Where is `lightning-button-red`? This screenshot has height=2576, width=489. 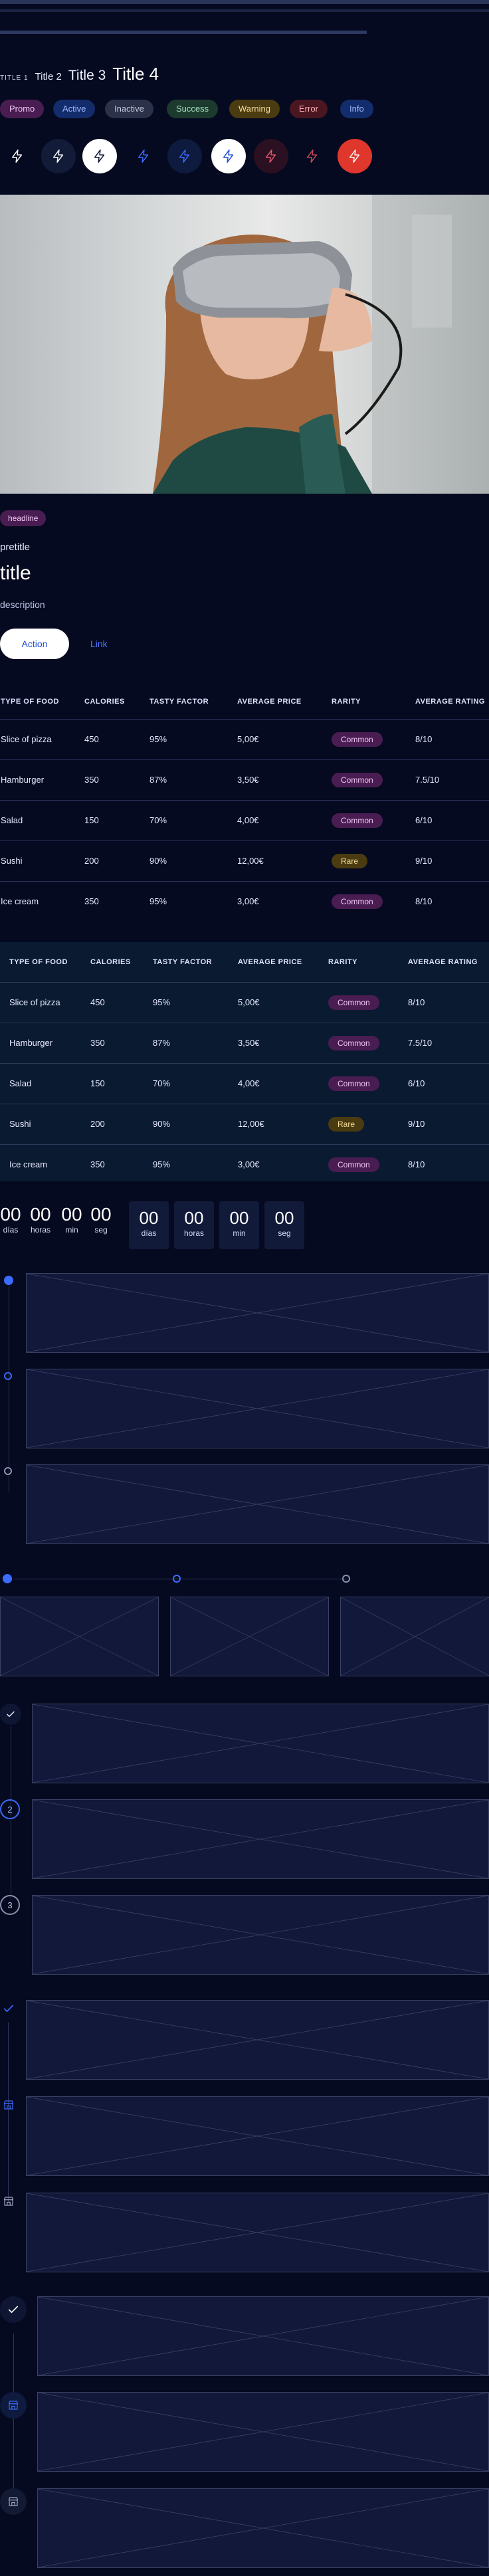
lightning-button-red is located at coordinates (355, 156).